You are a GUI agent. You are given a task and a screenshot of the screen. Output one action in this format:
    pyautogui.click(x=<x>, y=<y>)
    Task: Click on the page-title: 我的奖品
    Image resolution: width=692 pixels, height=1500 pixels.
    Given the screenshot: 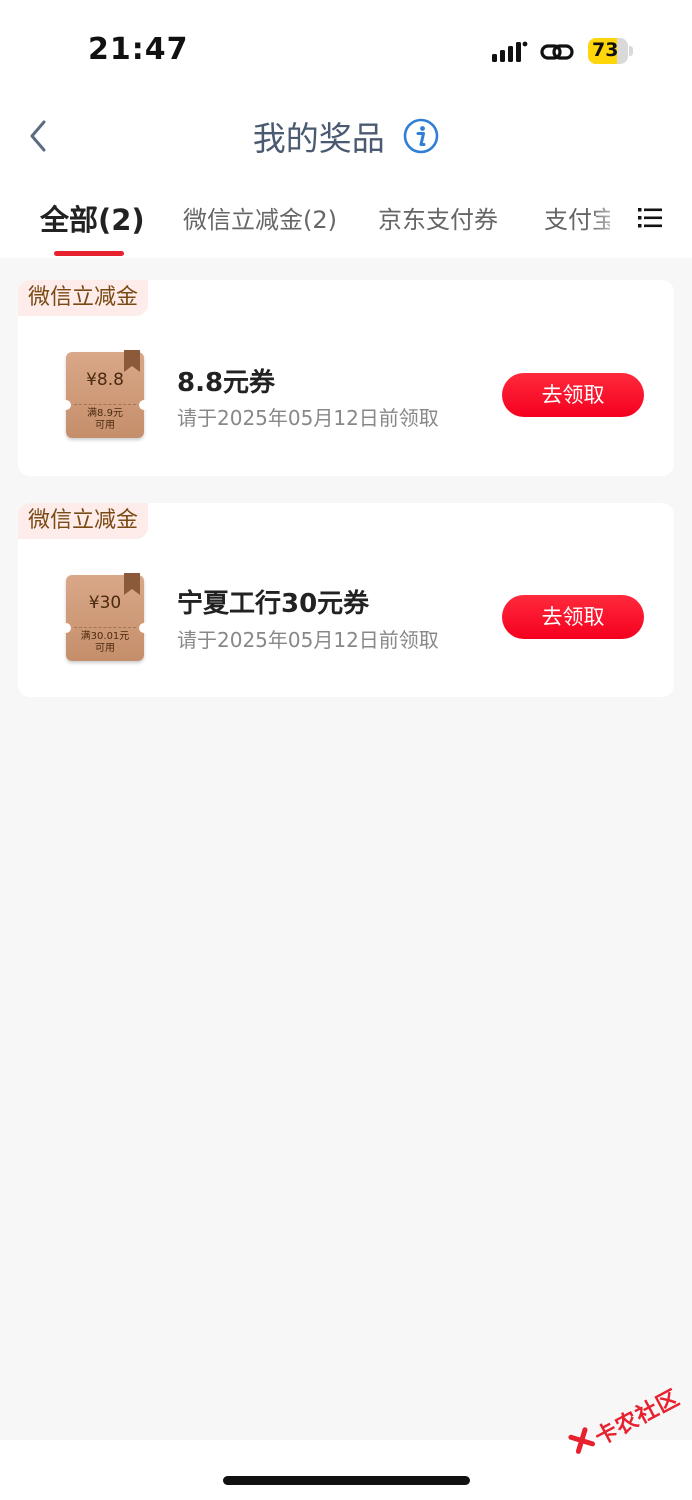 What is the action you would take?
    pyautogui.click(x=318, y=138)
    